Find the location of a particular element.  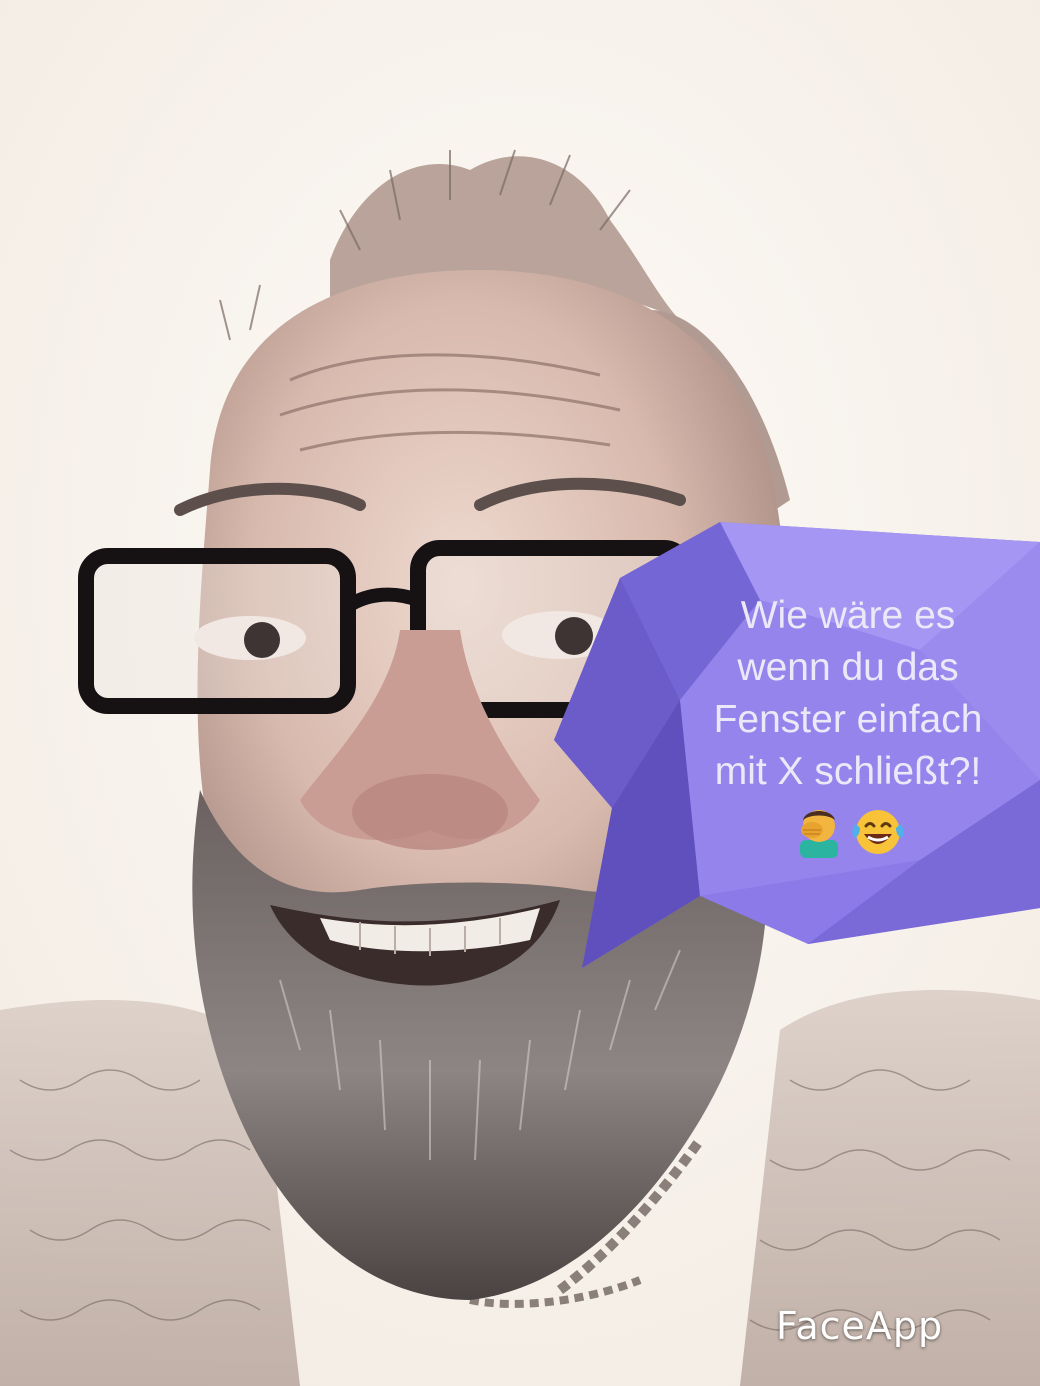

bubble-line-4: mit X schließt?! is located at coordinates (848, 771).